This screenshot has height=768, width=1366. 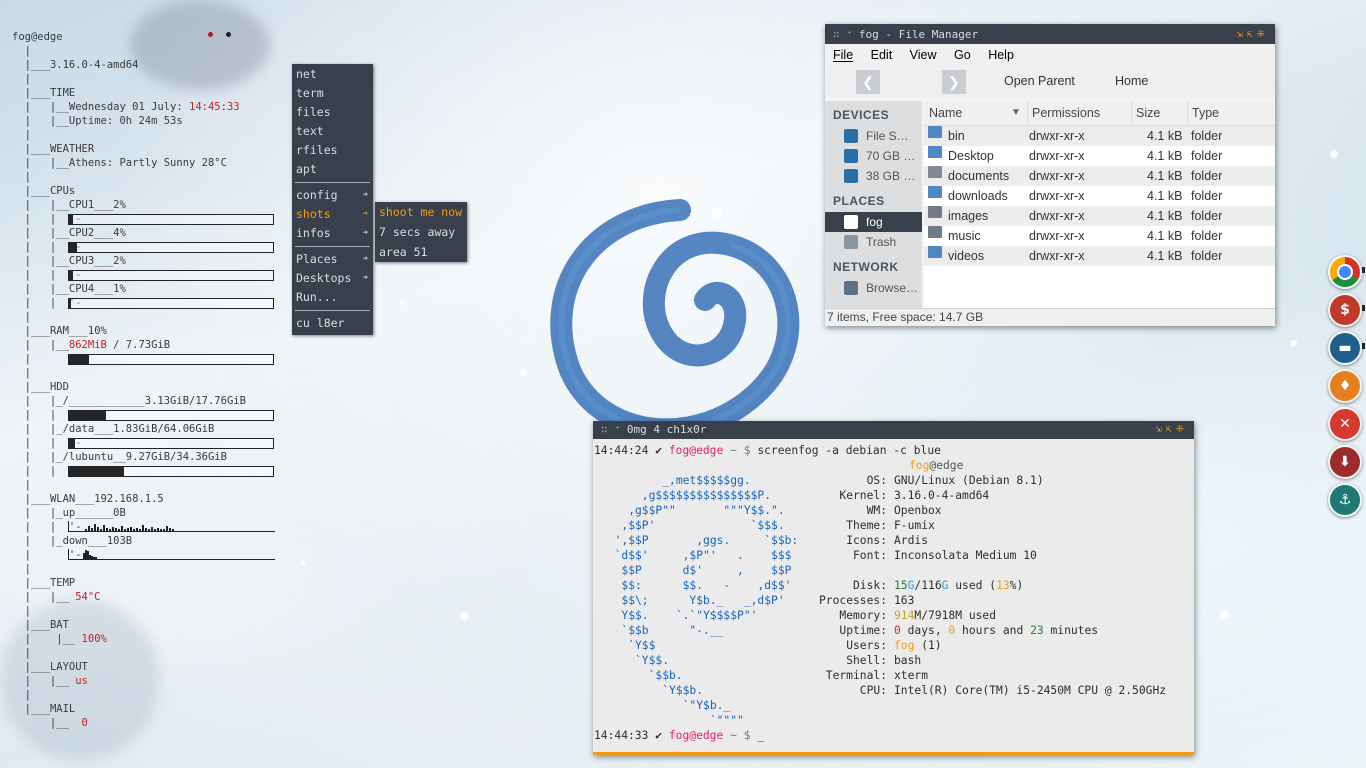 I want to click on download-graph, so click(x=171, y=554).